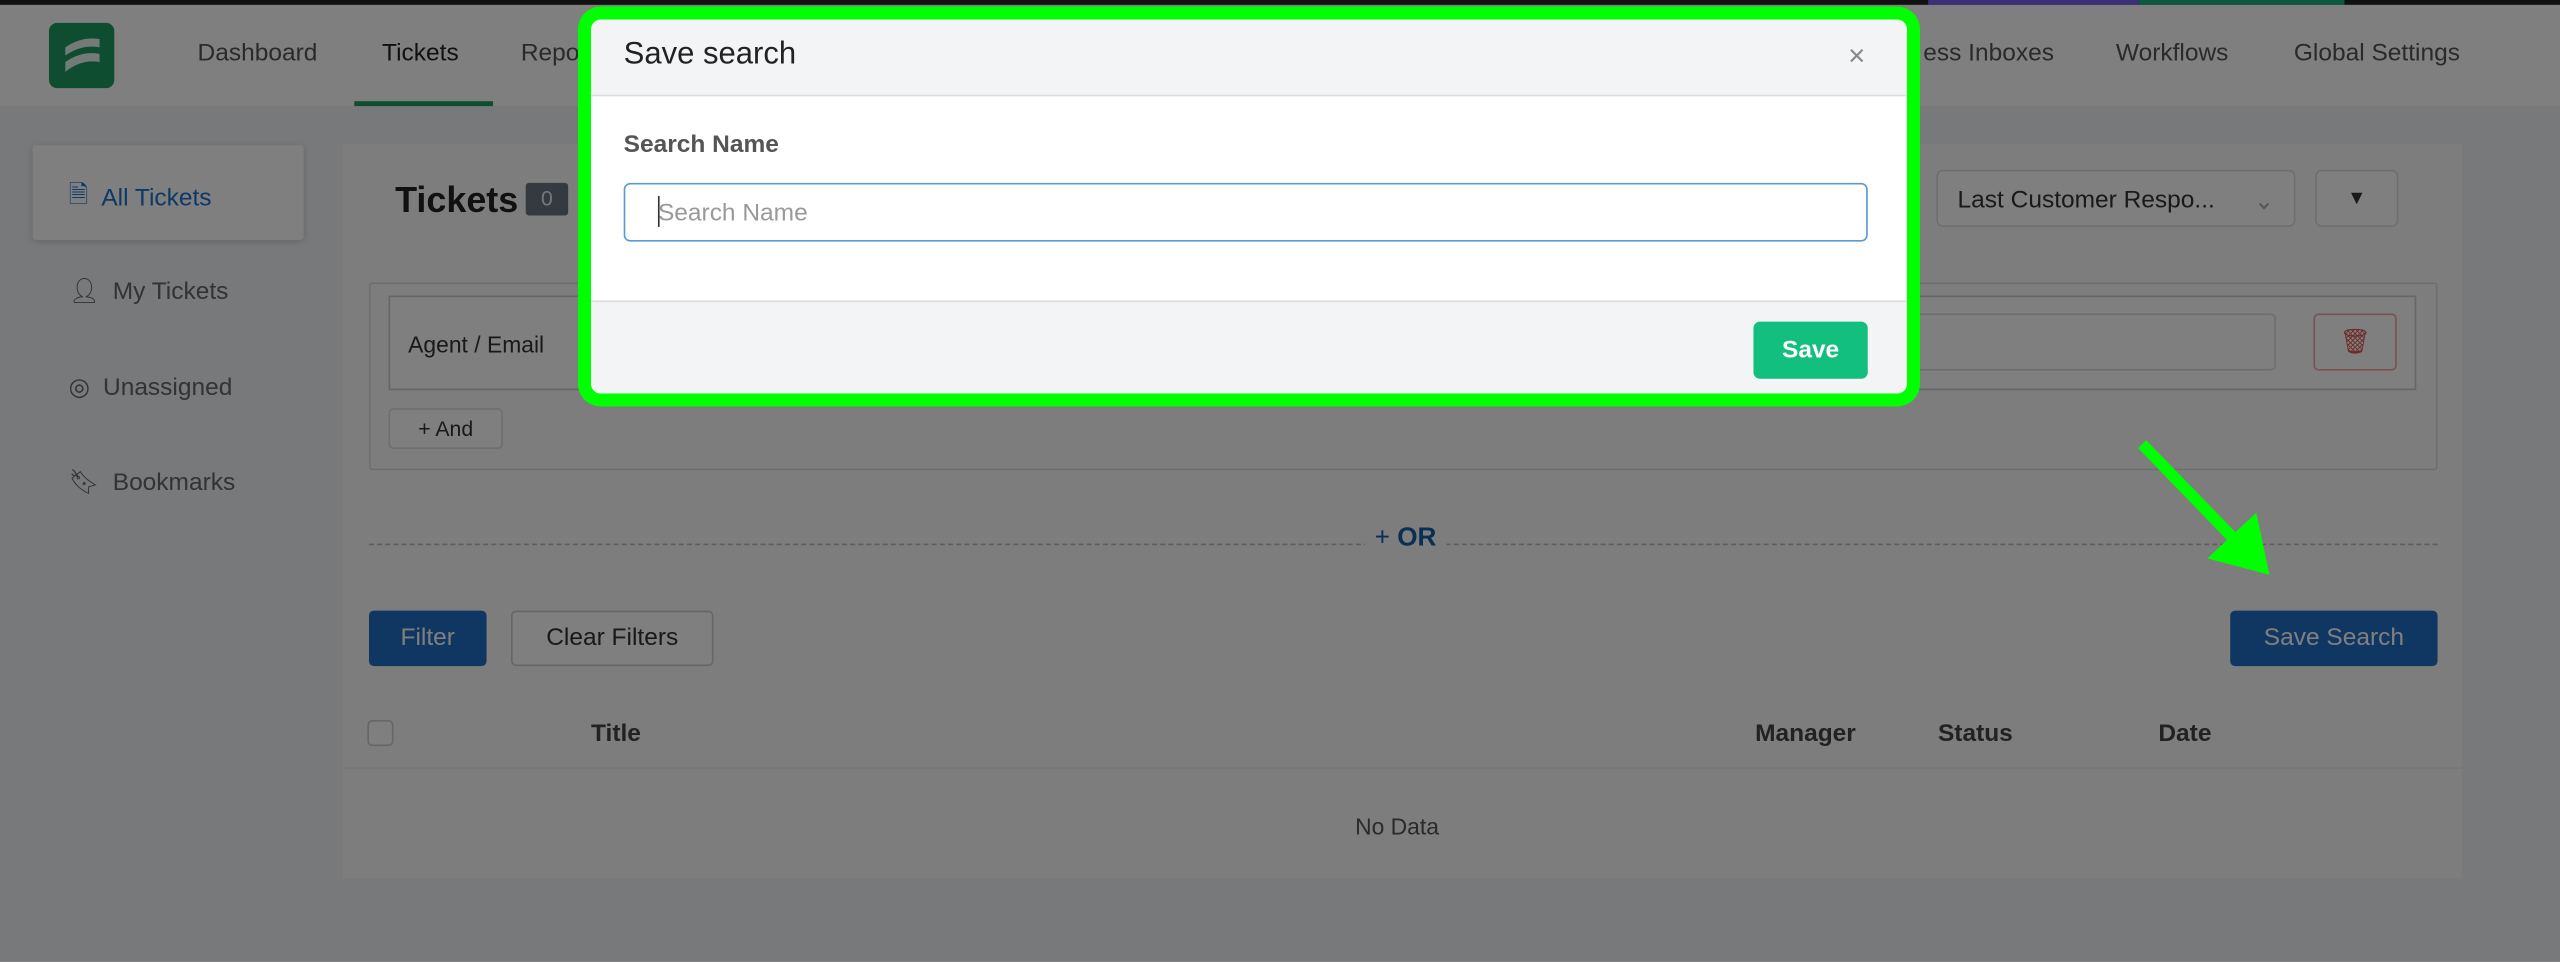 The width and height of the screenshot is (2560, 962). What do you see at coordinates (701, 144) in the screenshot?
I see `search-name-label: Search Name` at bounding box center [701, 144].